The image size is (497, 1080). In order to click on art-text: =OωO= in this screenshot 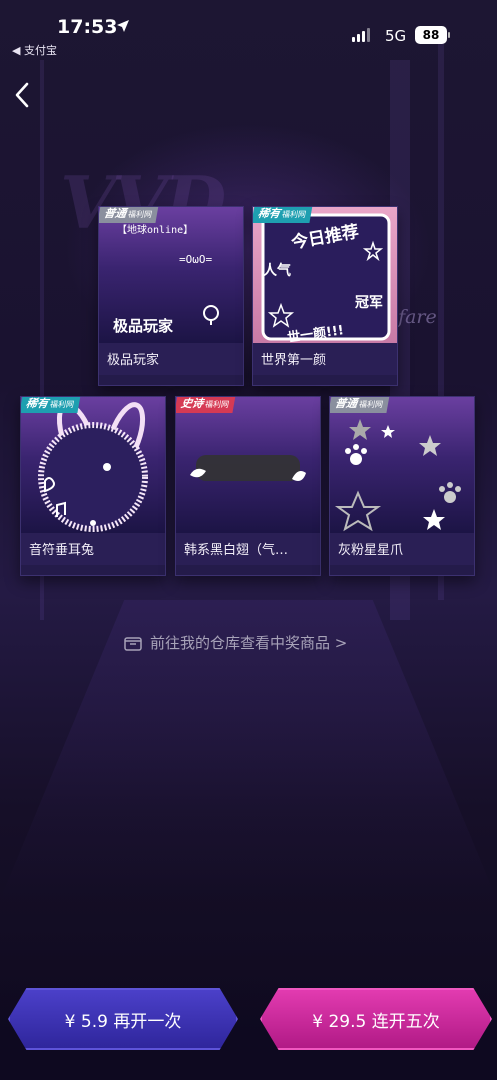, I will do `click(195, 259)`.